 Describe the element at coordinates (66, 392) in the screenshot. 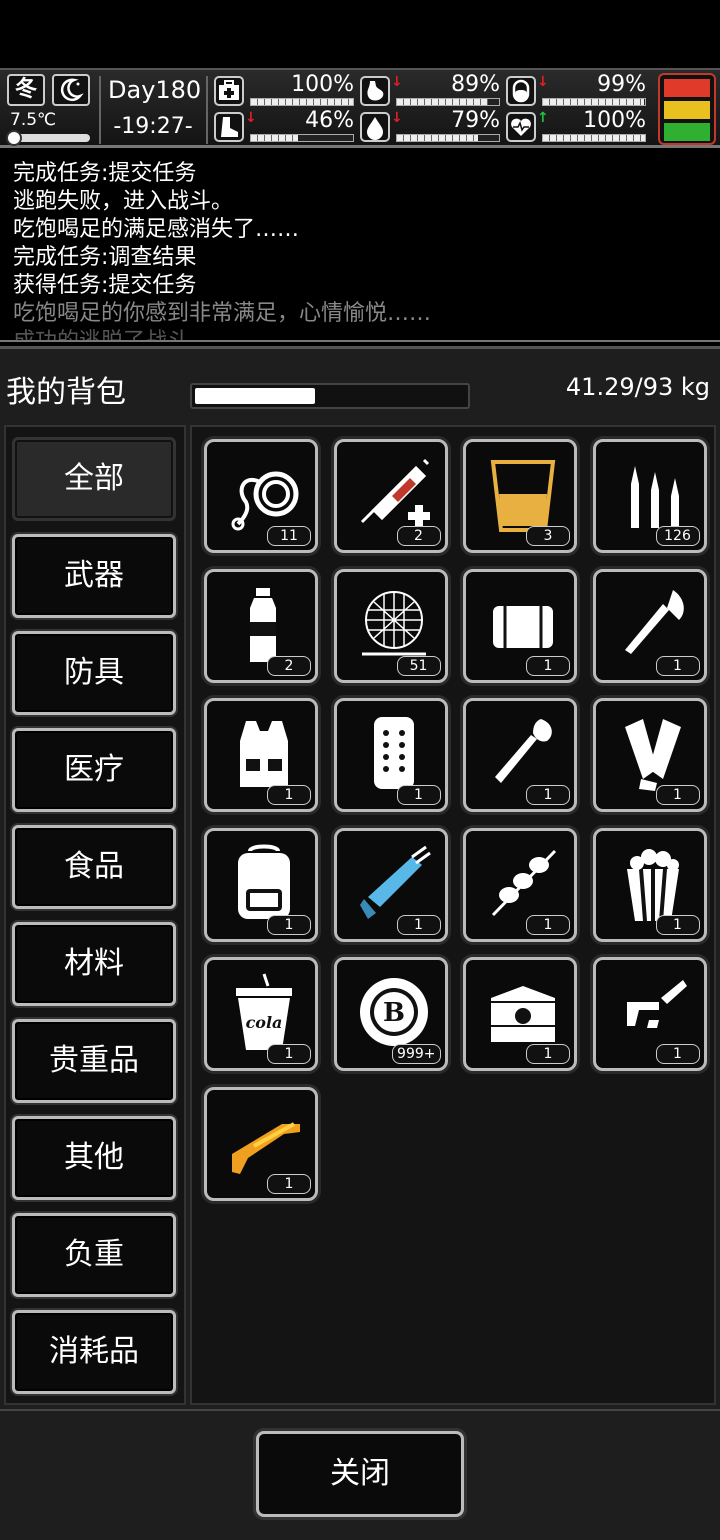

I see `inventory-title: 我的背包` at that location.